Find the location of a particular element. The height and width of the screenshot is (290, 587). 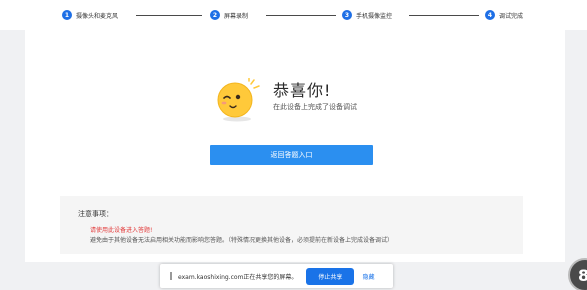

step-label: 屏幕录制 is located at coordinates (236, 16).